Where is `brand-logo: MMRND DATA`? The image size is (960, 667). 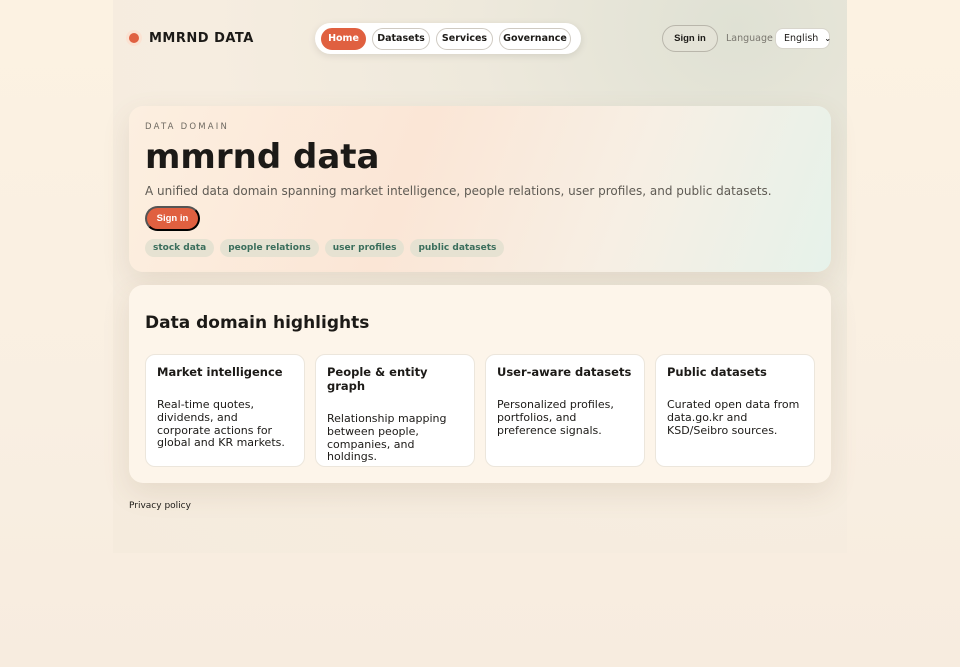
brand-logo: MMRND DATA is located at coordinates (190, 38).